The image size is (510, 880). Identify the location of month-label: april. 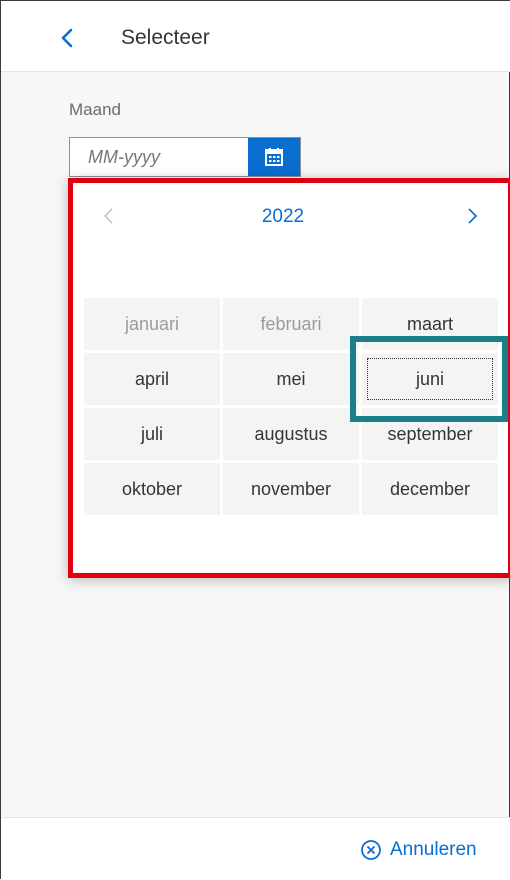
(151, 378).